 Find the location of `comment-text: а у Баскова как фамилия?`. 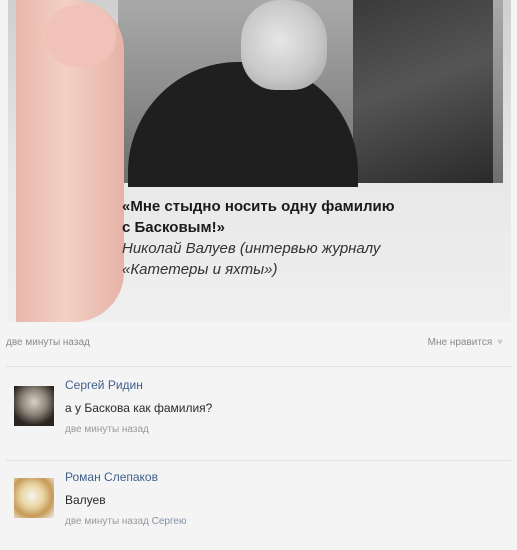

comment-text: а у Баскова как фамилия? is located at coordinates (139, 408).